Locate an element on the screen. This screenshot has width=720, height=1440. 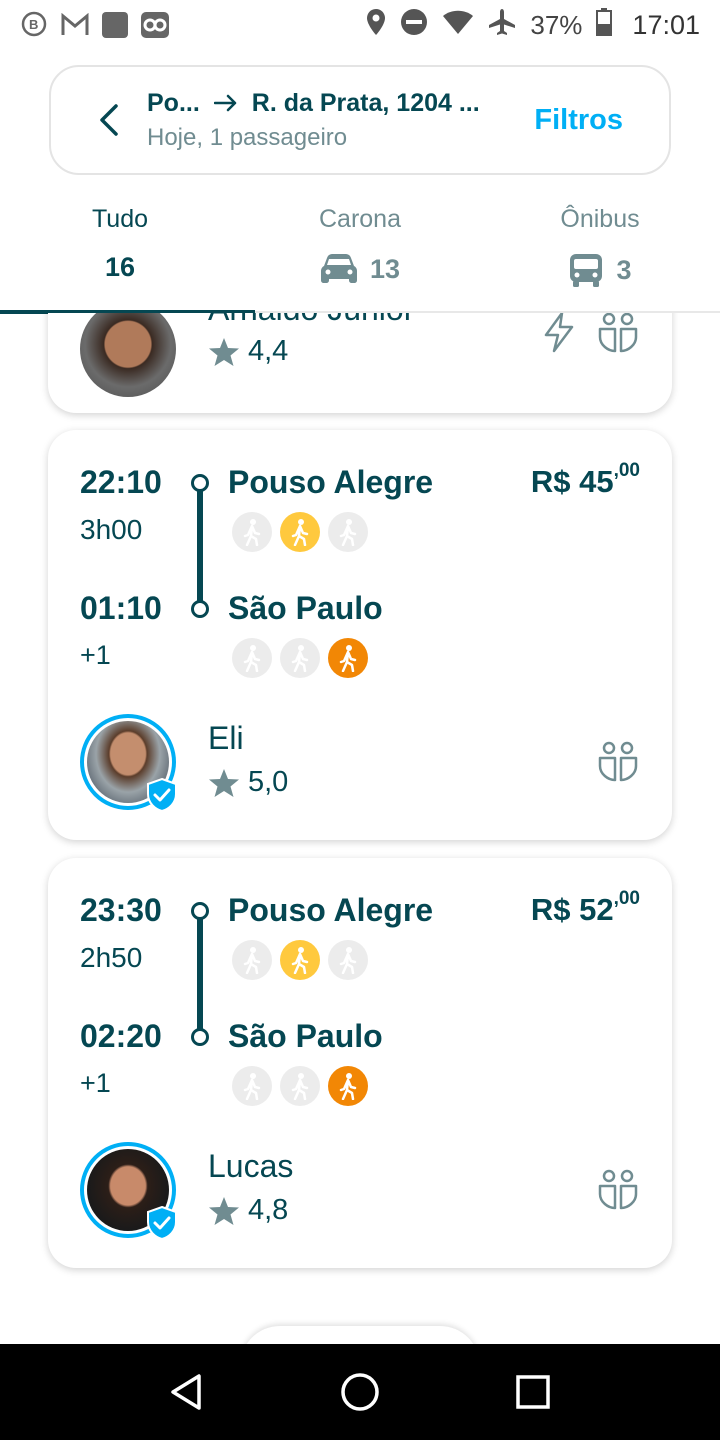
airplane-mode-icon is located at coordinates (502, 25).